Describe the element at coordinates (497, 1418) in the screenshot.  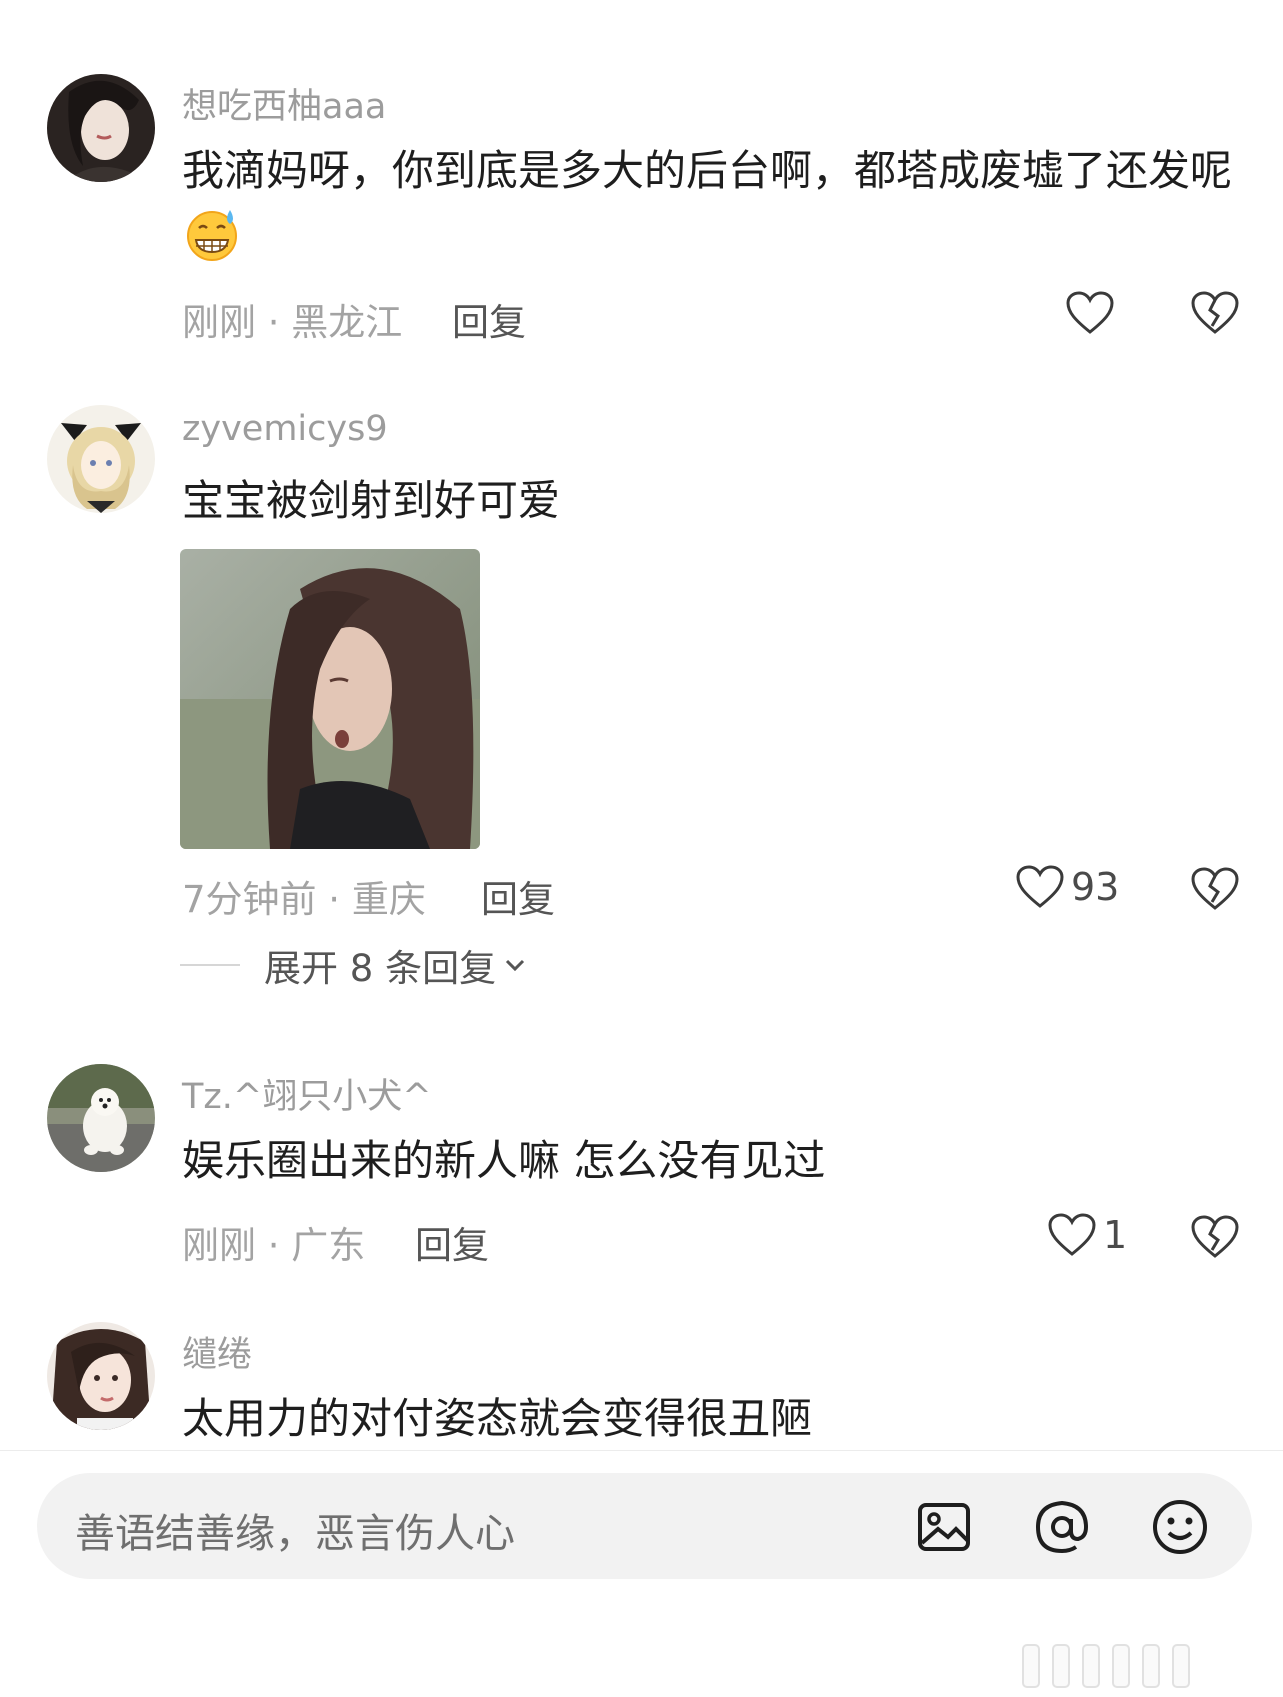
I see `comment-text: 太用力的对付姿态就会变得很丑陋` at that location.